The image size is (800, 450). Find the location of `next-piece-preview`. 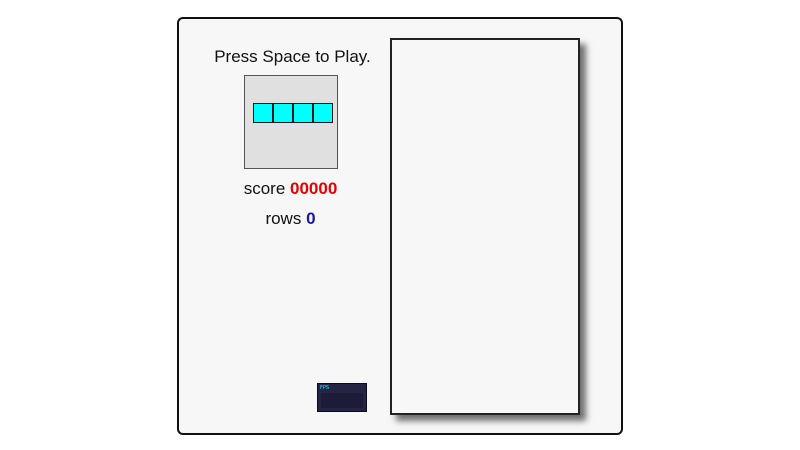

next-piece-preview is located at coordinates (291, 122).